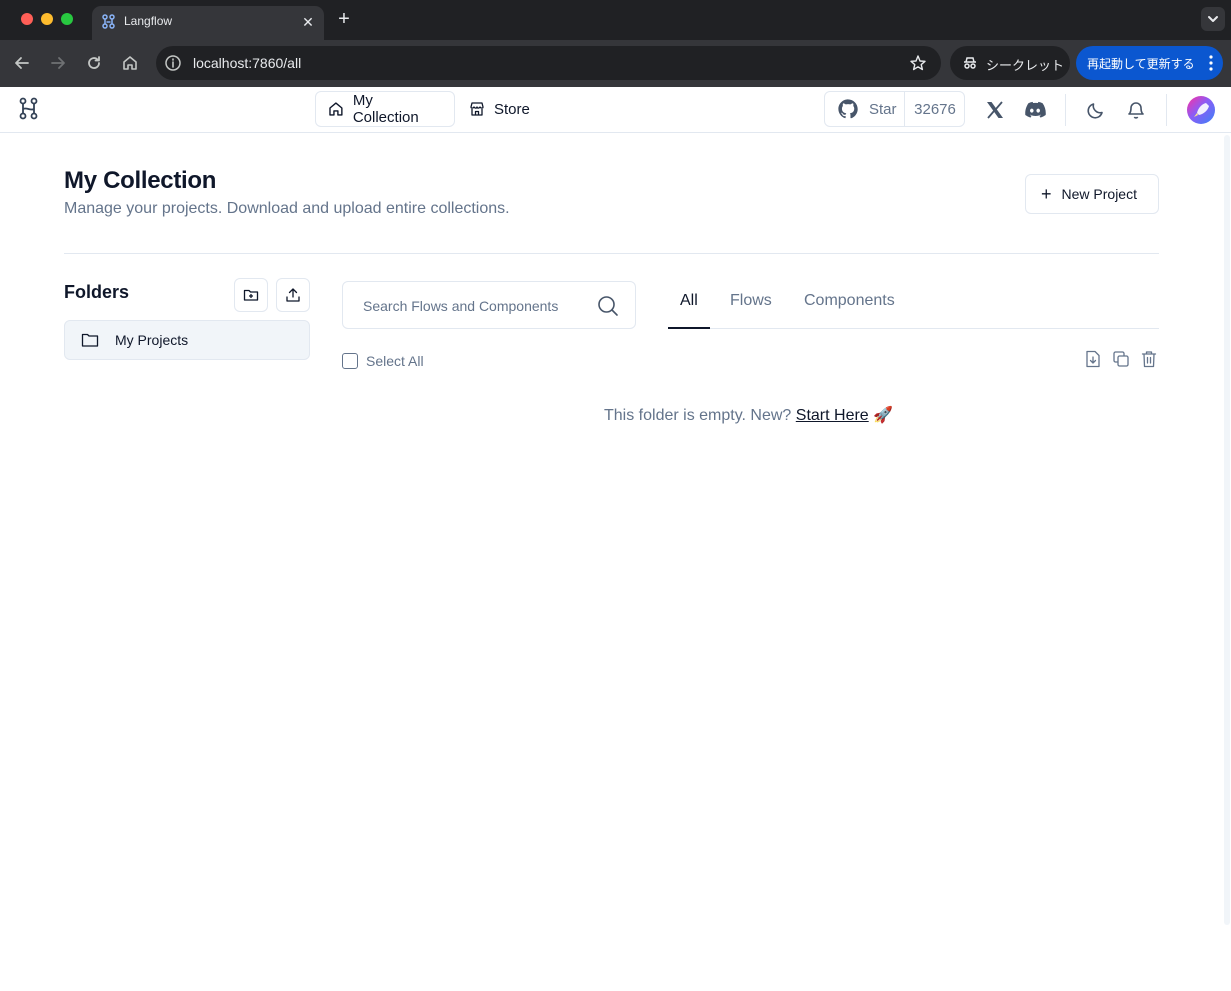 The image size is (1231, 991). I want to click on github-star-button: Star 32676, so click(894, 109).